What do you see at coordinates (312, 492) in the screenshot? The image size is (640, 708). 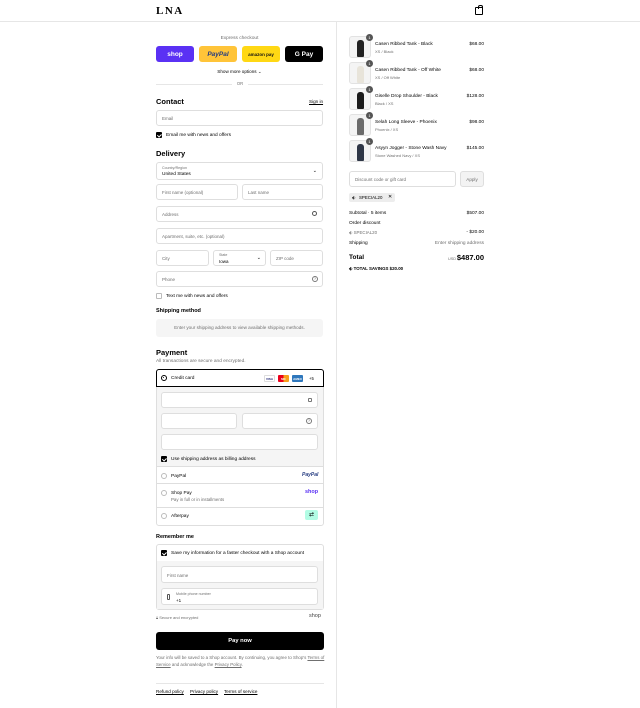 I see `shop-logo: shop` at bounding box center [312, 492].